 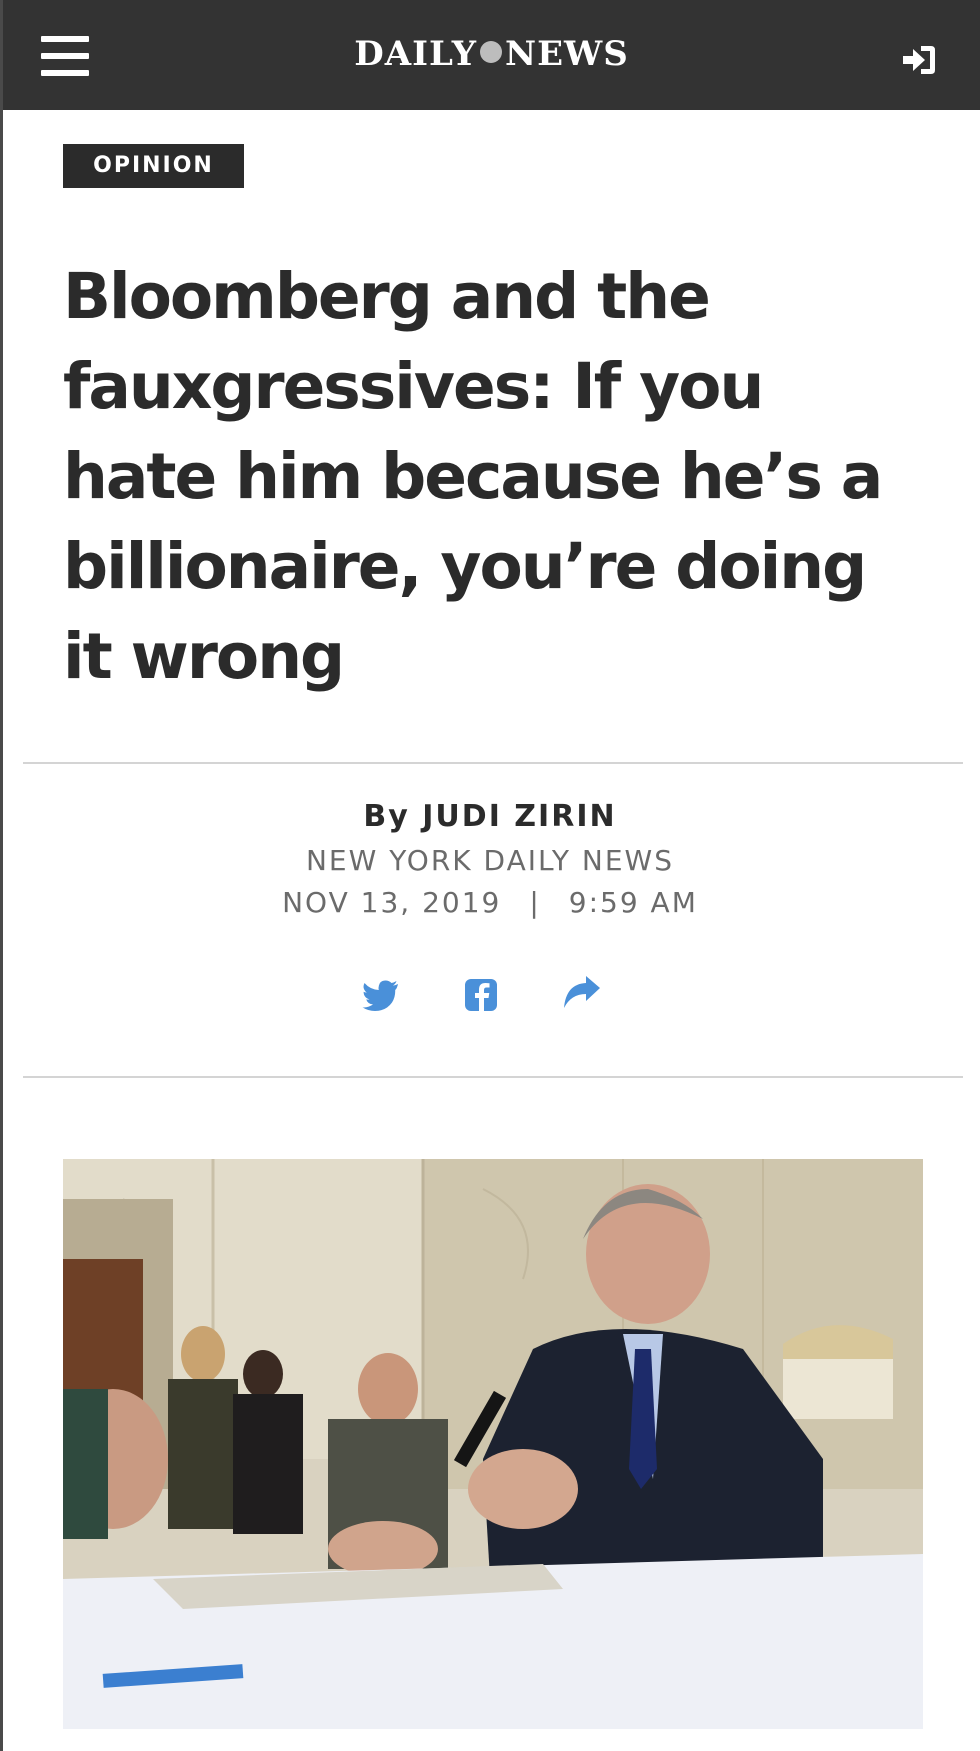 I want to click on daily-news-logo: DAILY NEWS, so click(x=491, y=54).